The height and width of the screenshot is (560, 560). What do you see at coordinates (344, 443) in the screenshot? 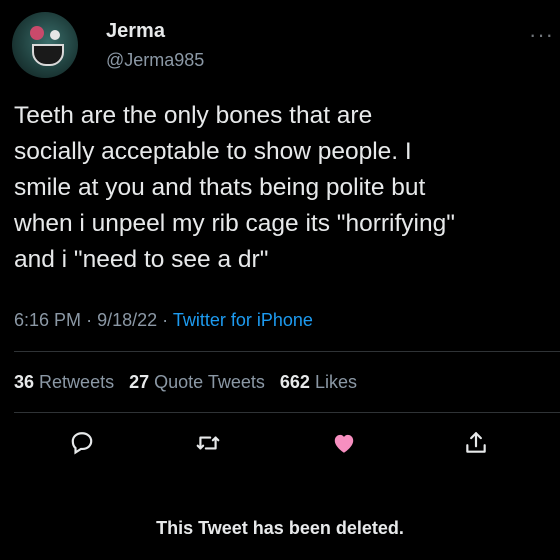
I see `like-icon` at bounding box center [344, 443].